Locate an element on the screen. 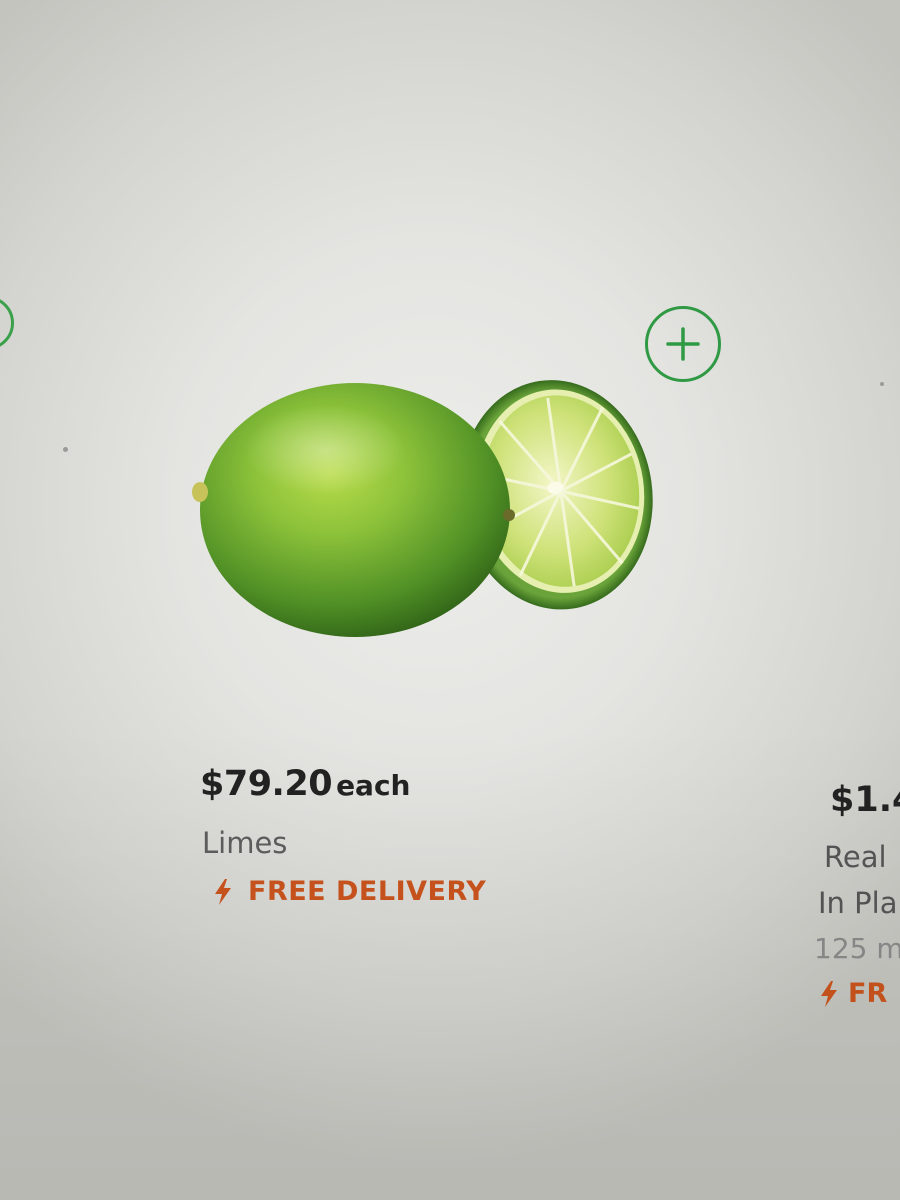 The width and height of the screenshot is (900, 1200). next-delivery-label: FR is located at coordinates (868, 993).